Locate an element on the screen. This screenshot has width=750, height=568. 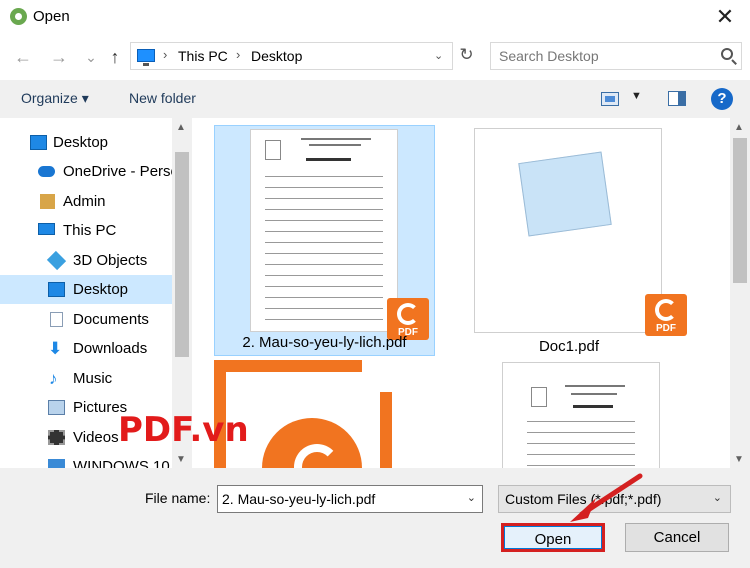
command-toolbar: Organize ▾ New folder ▼ ? is located at coordinates (375, 99).